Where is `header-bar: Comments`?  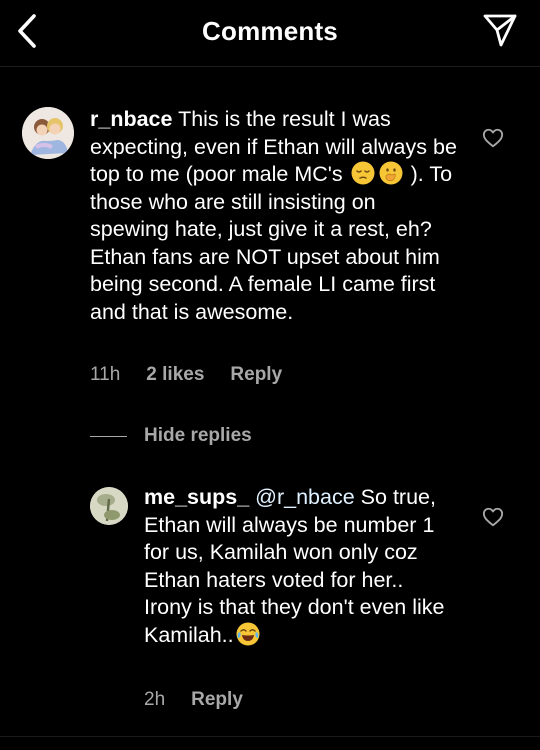 header-bar: Comments is located at coordinates (270, 31).